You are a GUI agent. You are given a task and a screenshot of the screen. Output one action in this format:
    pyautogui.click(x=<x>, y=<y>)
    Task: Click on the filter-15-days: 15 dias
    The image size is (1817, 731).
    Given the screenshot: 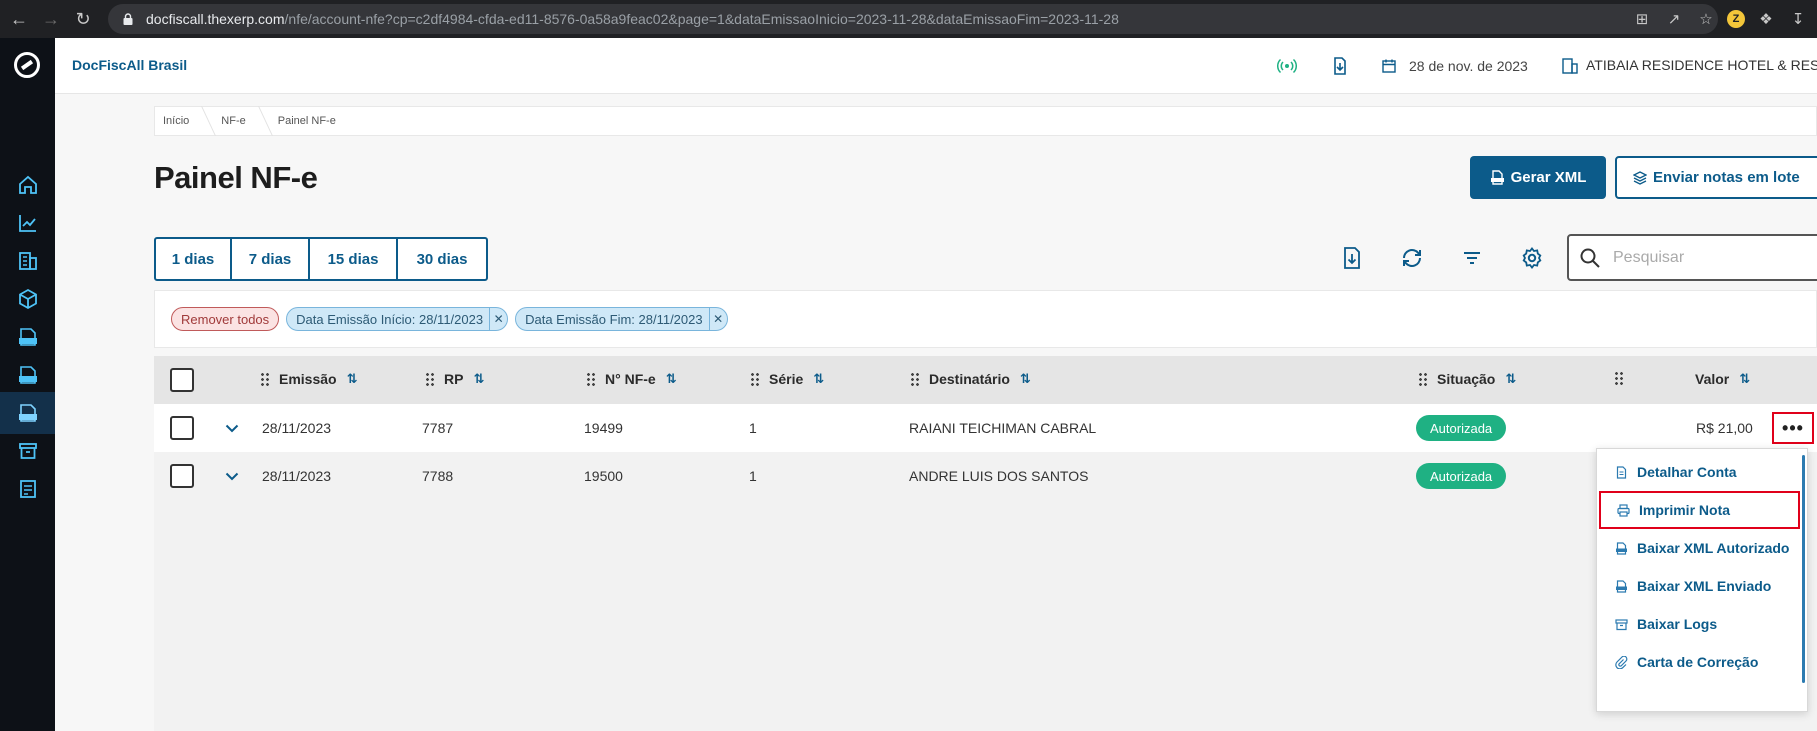 What is the action you would take?
    pyautogui.click(x=354, y=259)
    